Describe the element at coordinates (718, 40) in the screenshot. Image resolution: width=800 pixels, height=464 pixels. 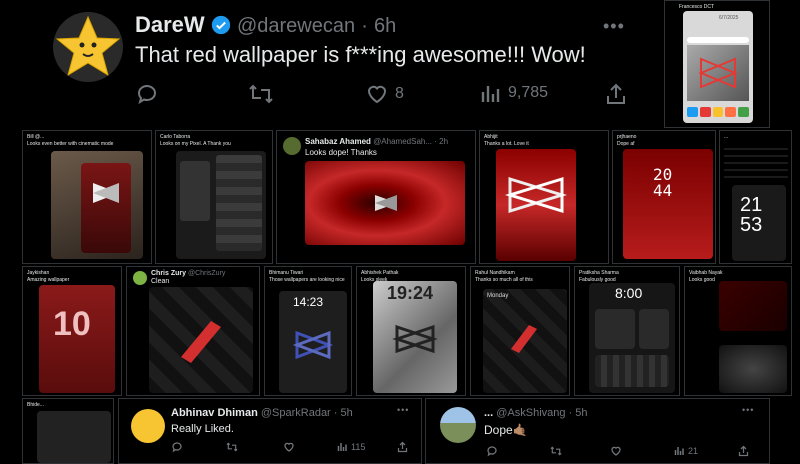
I see `search-bar` at that location.